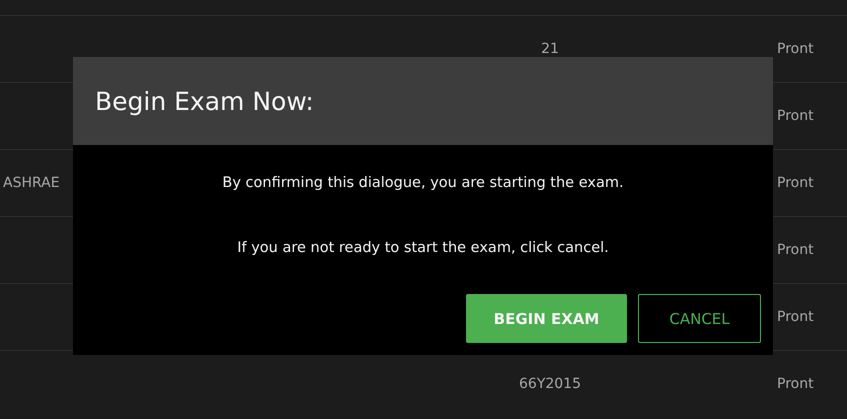 The image size is (847, 419). Describe the element at coordinates (423, 183) in the screenshot. I see `dialog-message: By confirming this dialogue, you are starting the exam.` at that location.